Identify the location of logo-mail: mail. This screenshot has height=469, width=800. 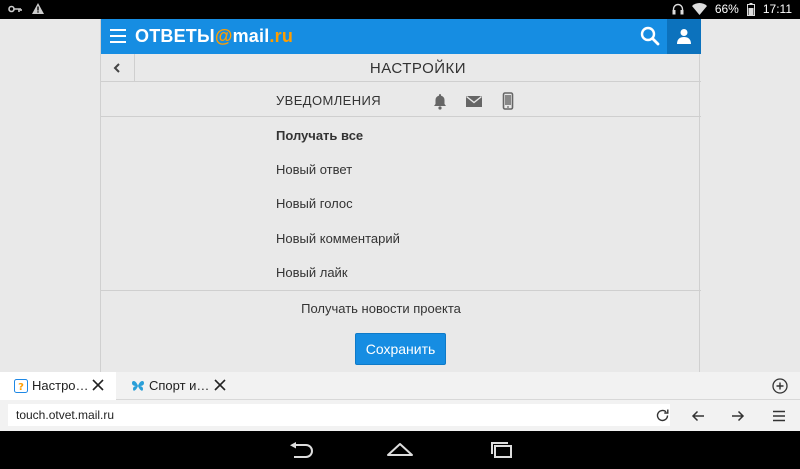
(251, 36).